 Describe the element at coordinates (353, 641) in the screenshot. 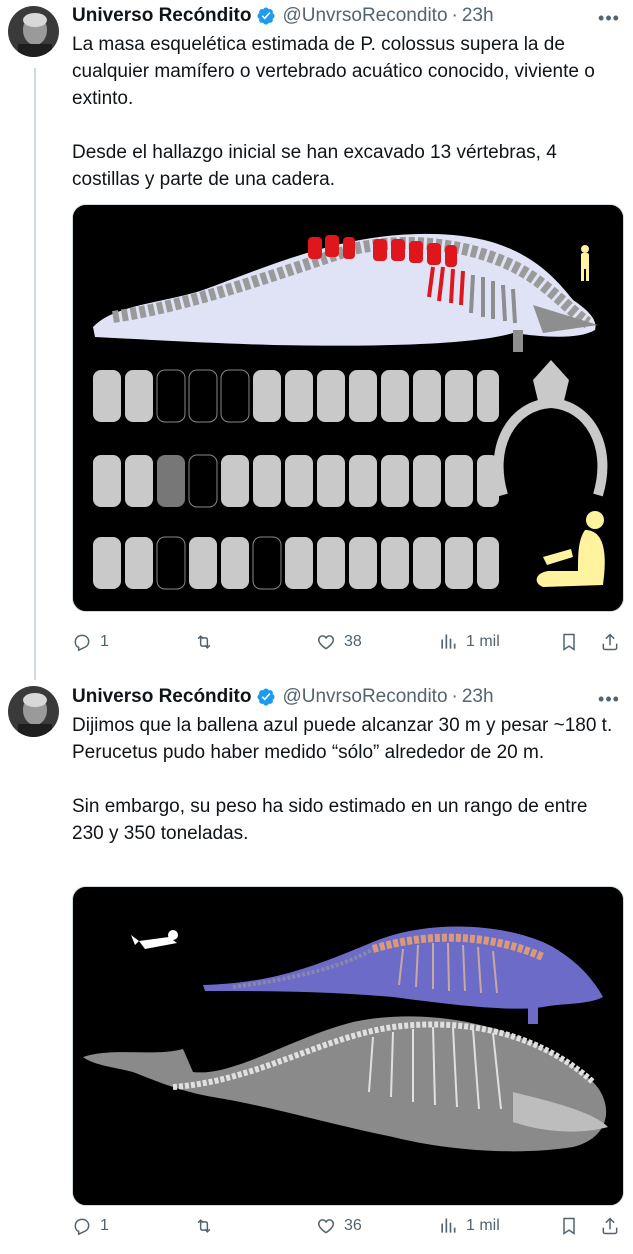

I see `like-count: 38` at that location.